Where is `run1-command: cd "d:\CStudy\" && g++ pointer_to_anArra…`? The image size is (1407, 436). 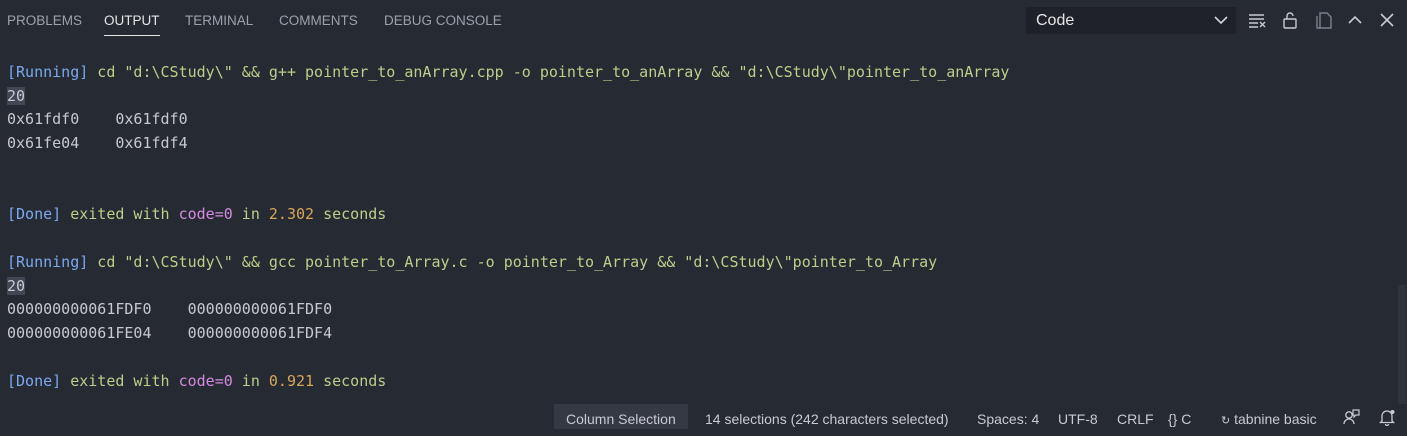 run1-command: cd "d:\CStudy\" && g++ pointer_to_anArra… is located at coordinates (549, 72).